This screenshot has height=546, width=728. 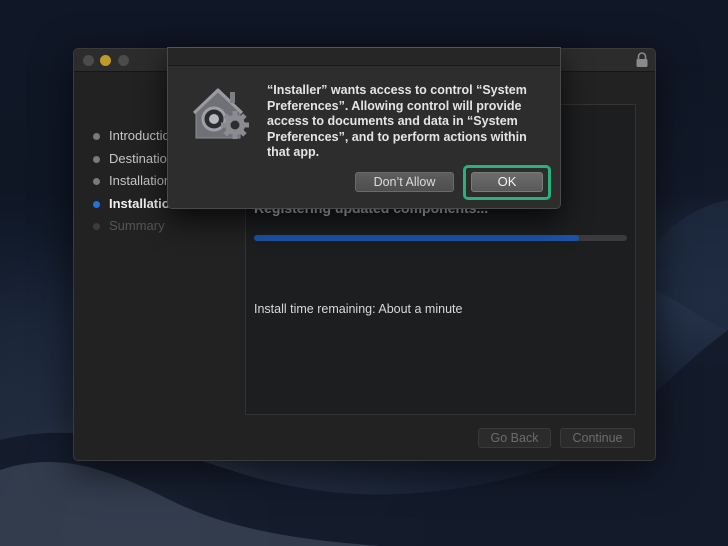 What do you see at coordinates (404, 182) in the screenshot?
I see `dont-allow-button: Don’t Allow` at bounding box center [404, 182].